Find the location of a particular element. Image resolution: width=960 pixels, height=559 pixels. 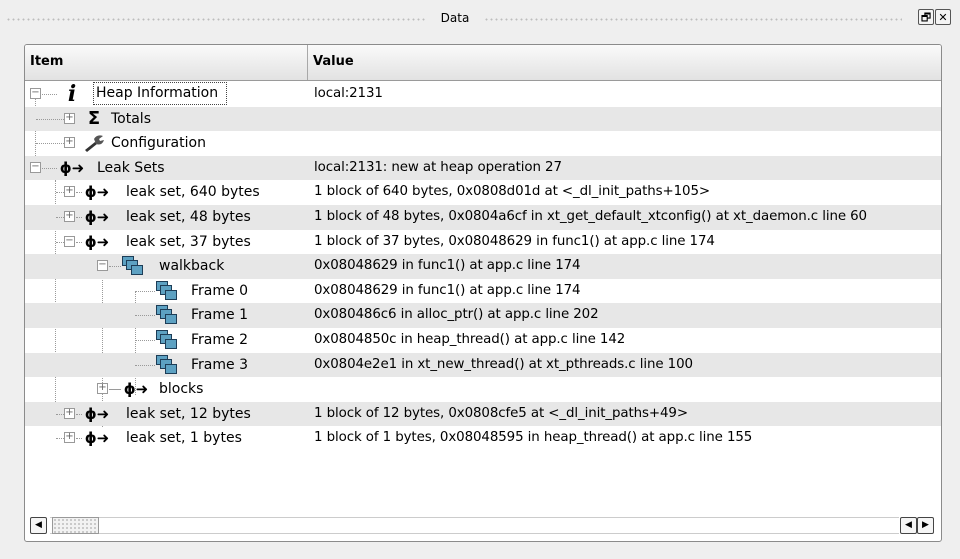

wrench-icon is located at coordinates (94, 143).